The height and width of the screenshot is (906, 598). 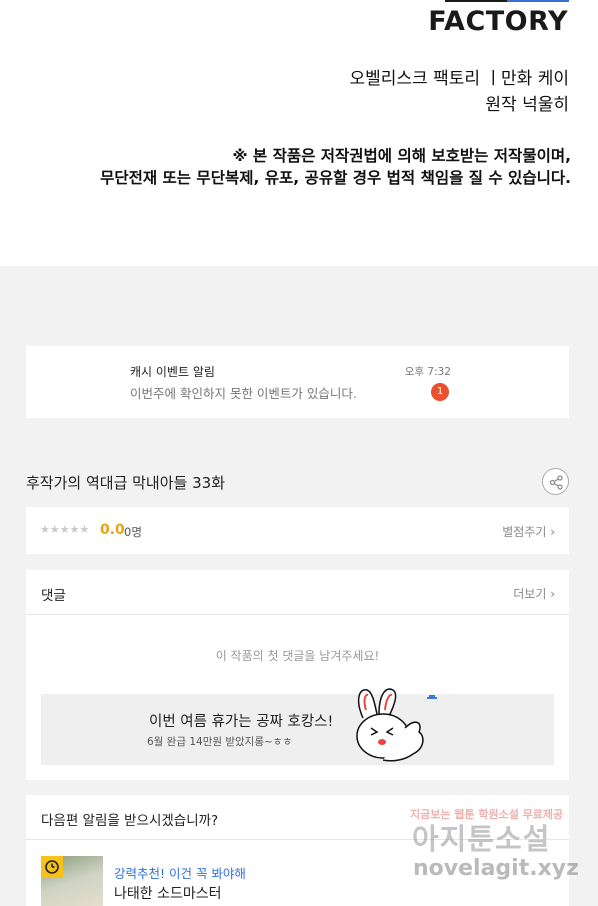 I want to click on rating-count: 0명, so click(x=133, y=532).